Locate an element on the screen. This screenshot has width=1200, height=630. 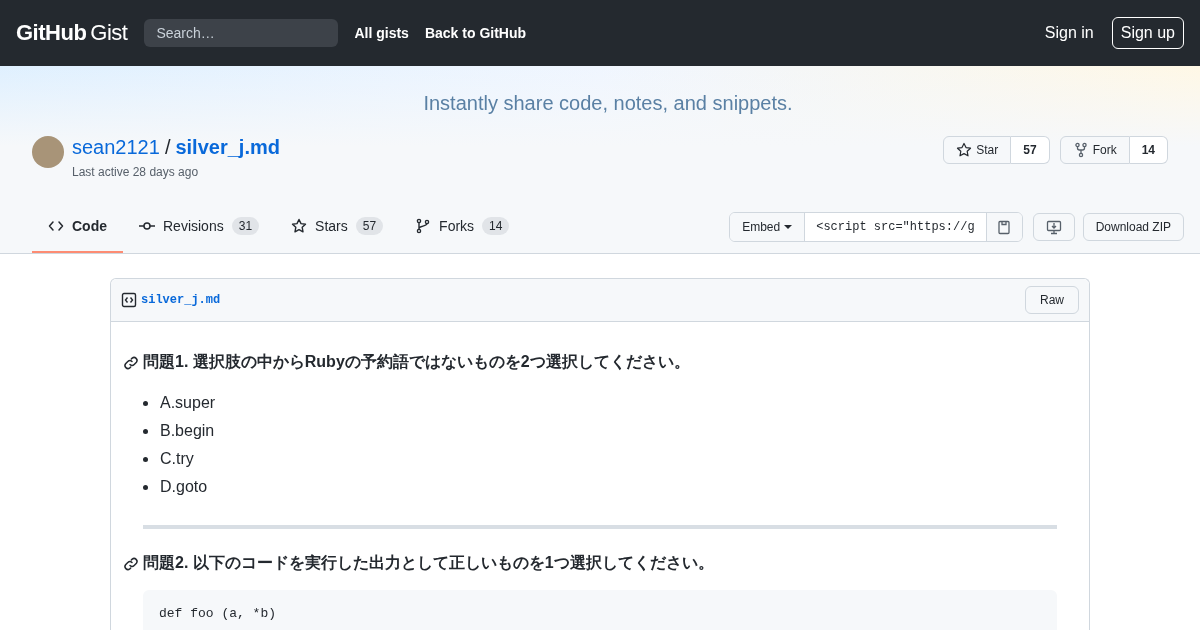
fork-icon is located at coordinates (1080, 150).